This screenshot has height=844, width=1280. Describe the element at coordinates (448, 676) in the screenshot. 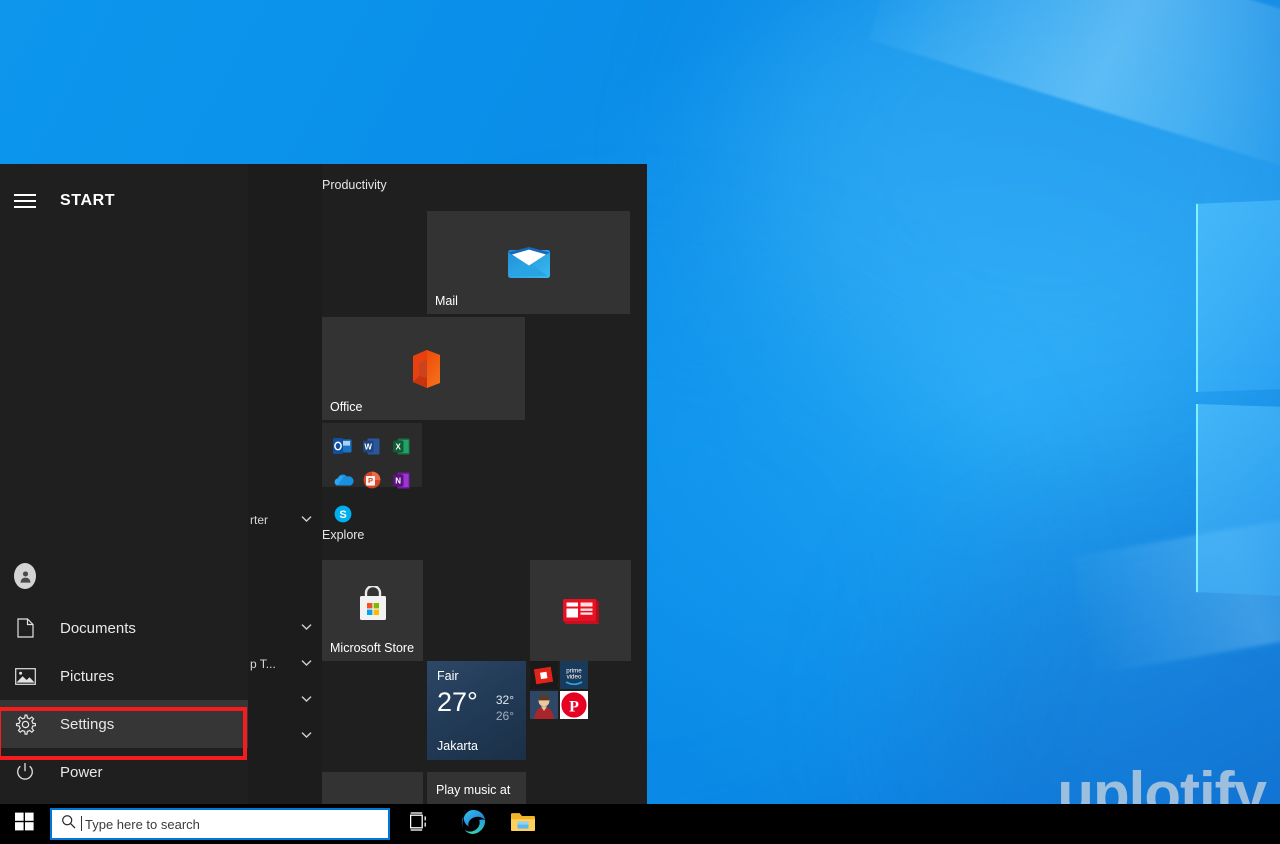

I see `weather-condition: Fair` at that location.